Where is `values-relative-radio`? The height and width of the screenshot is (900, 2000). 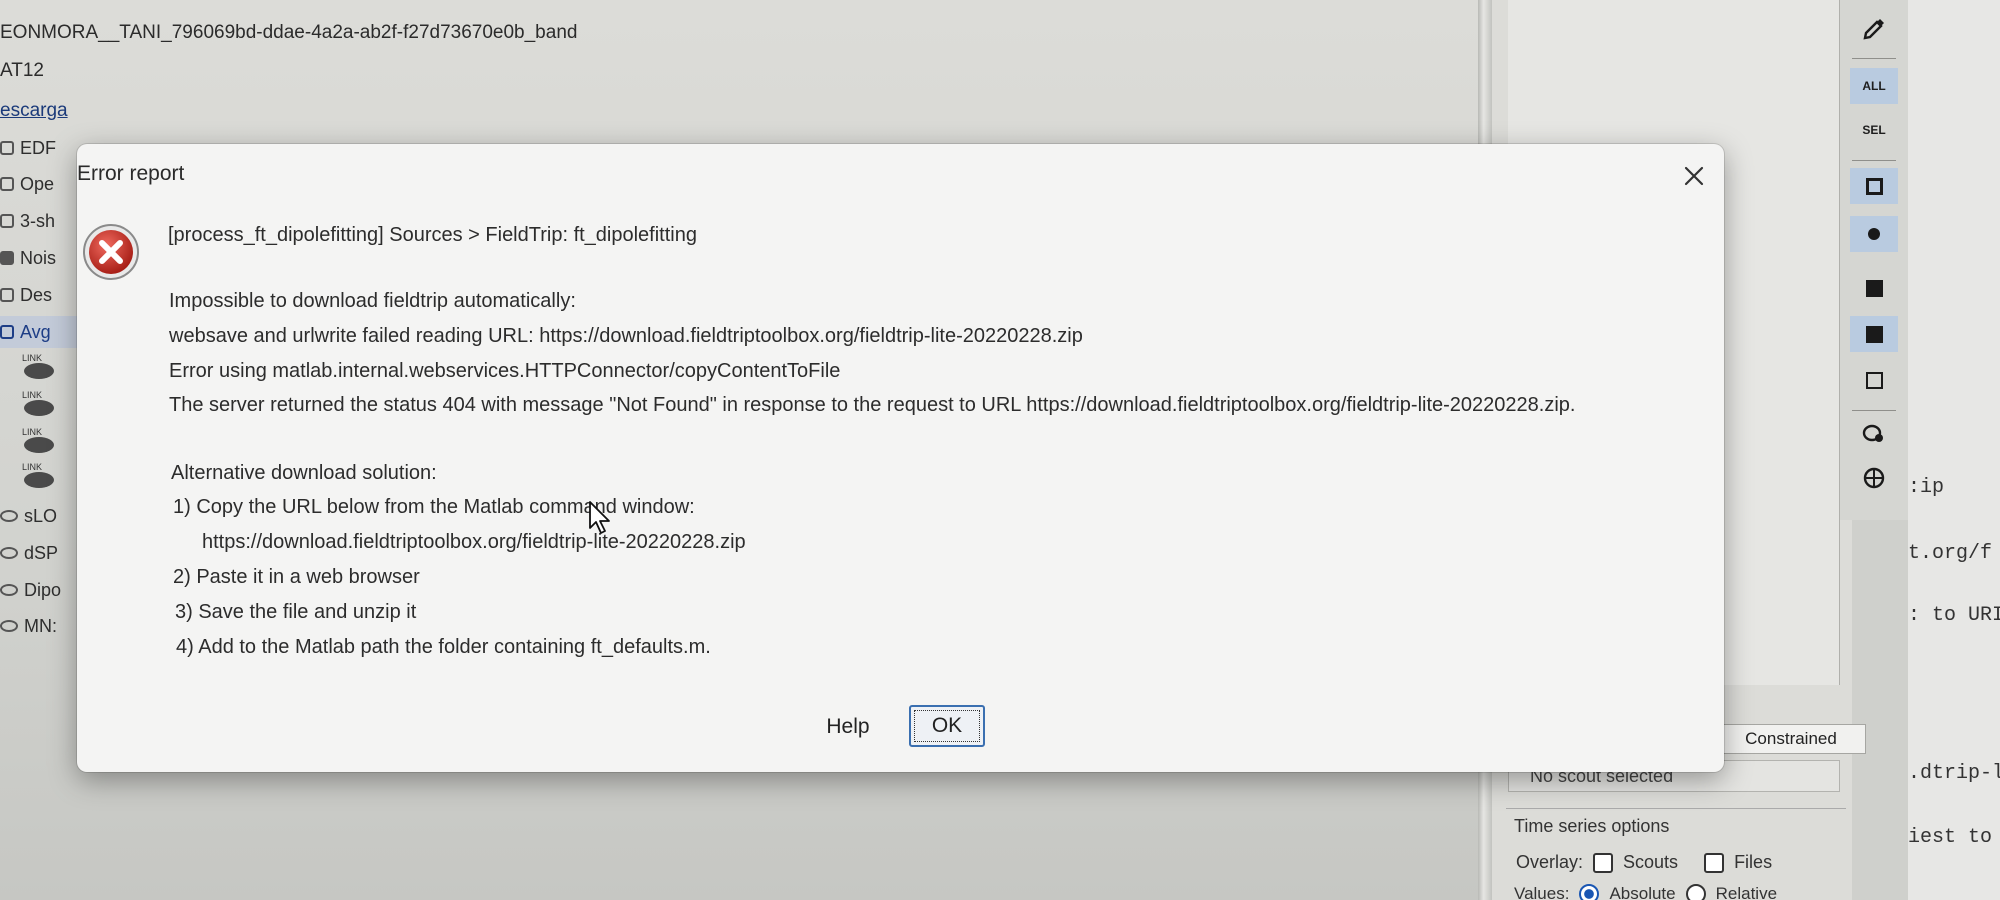 values-relative-radio is located at coordinates (1695, 892).